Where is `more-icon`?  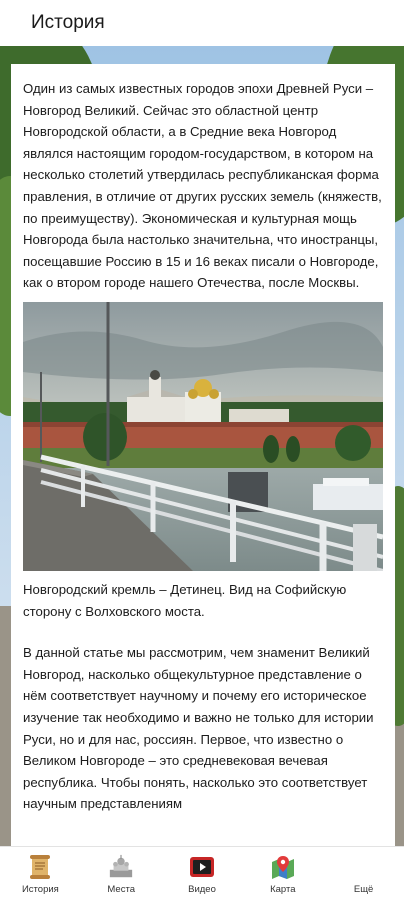 more-icon is located at coordinates (364, 867).